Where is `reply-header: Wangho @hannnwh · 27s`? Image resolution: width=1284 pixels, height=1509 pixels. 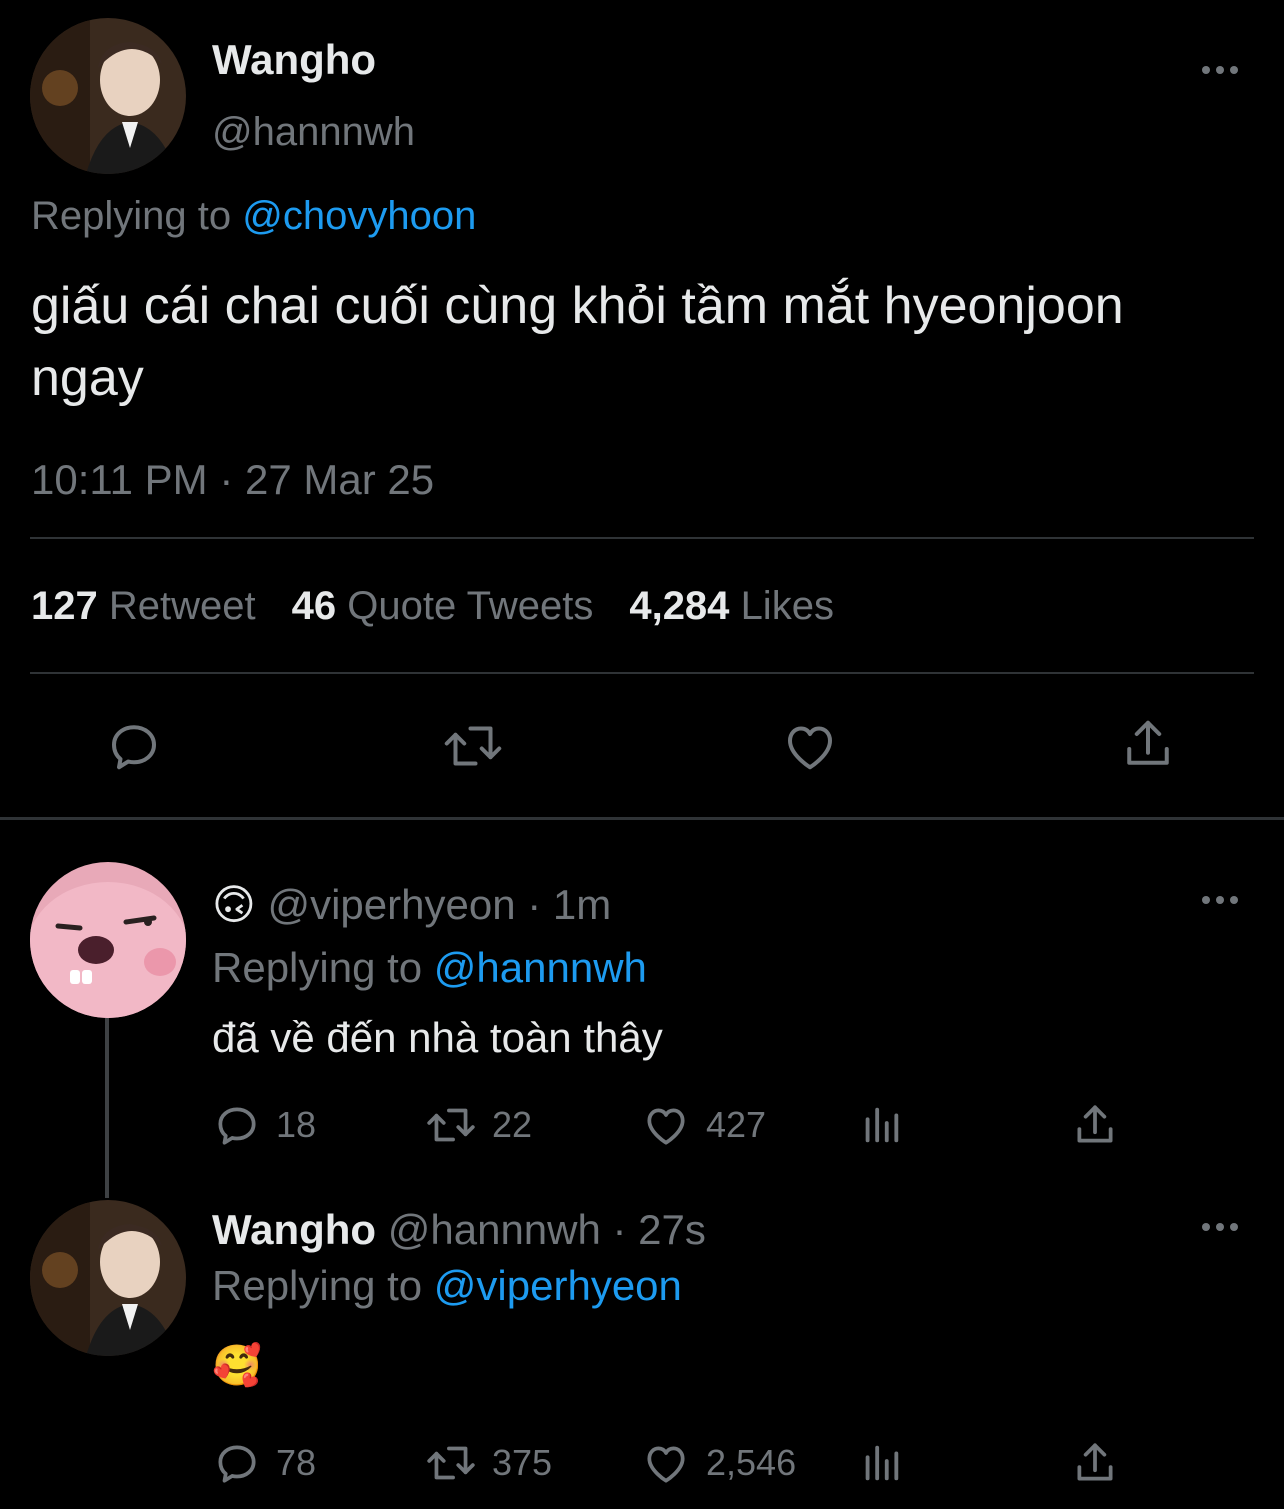 reply-header: Wangho @hannnwh · 27s is located at coordinates (459, 1230).